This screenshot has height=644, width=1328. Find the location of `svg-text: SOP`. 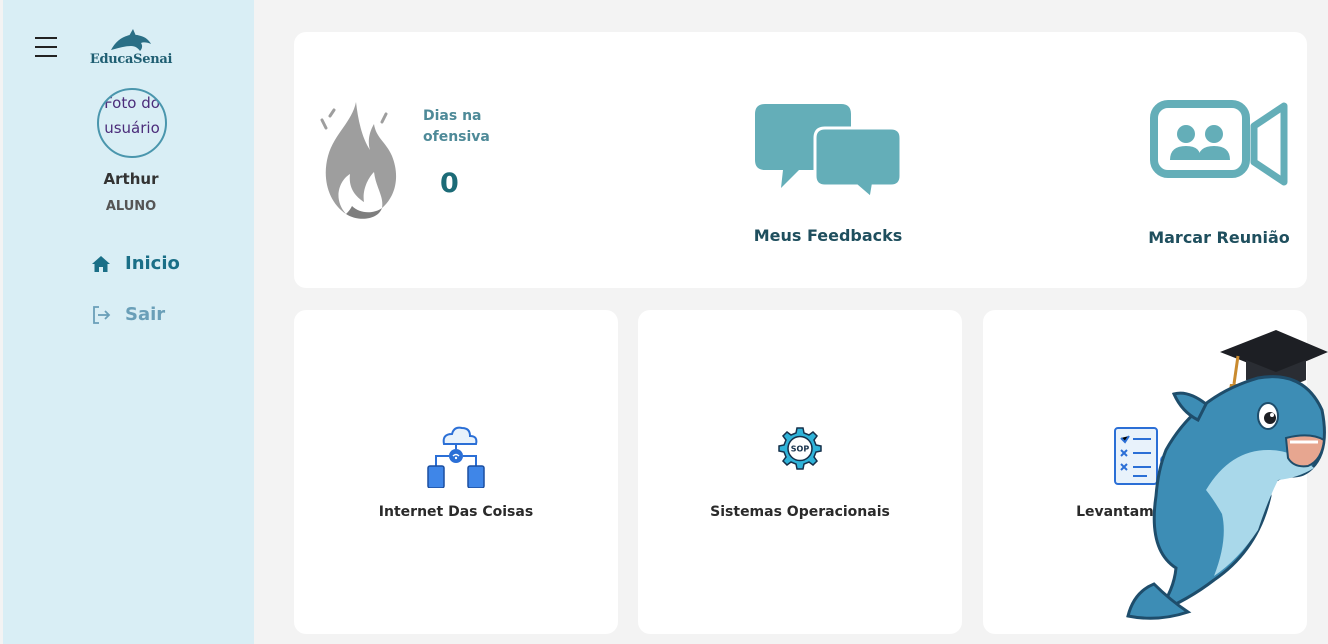

svg-text: SOP is located at coordinates (800, 449).